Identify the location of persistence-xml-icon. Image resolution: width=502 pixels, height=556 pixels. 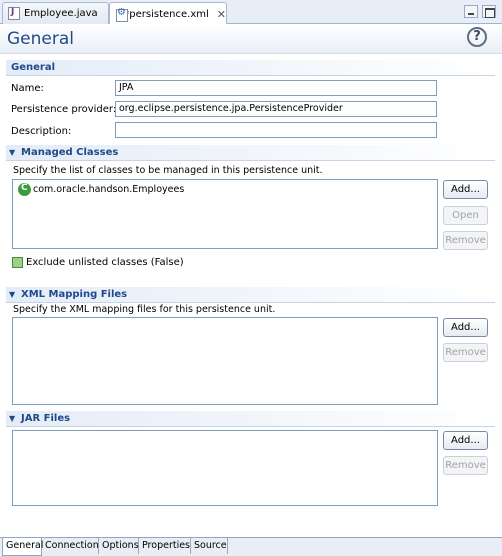
(122, 14).